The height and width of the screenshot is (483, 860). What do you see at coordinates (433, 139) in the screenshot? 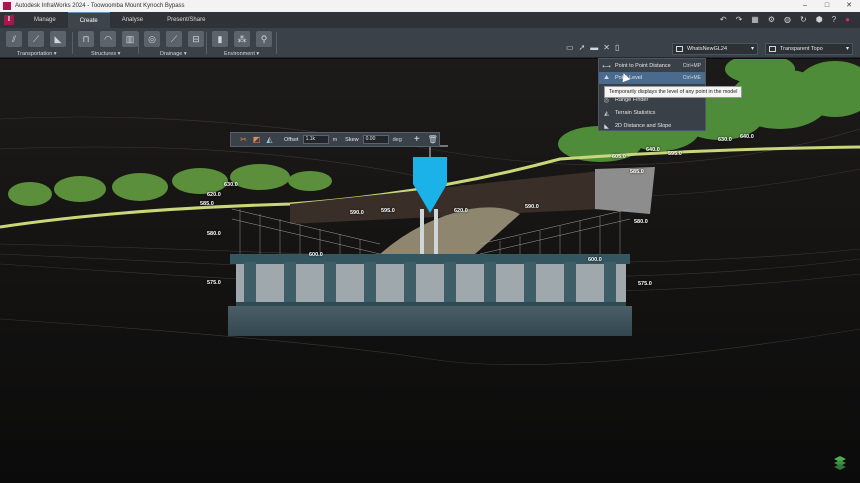
I see `delete-icon: 🗑` at bounding box center [433, 139].